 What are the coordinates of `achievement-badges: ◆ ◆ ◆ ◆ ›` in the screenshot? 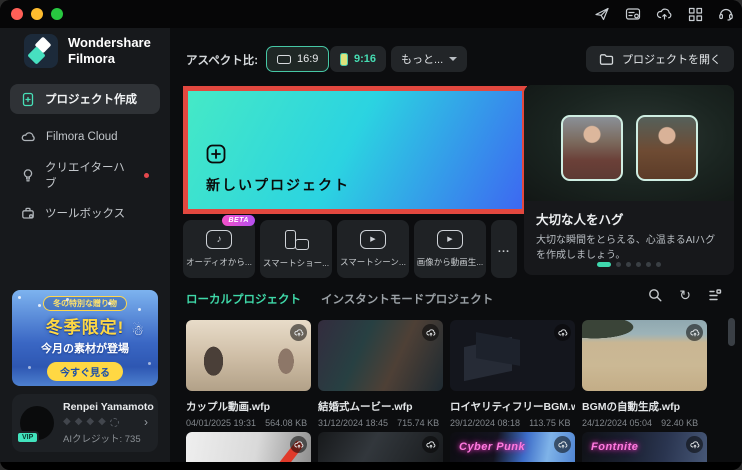 It's located at (106, 422).